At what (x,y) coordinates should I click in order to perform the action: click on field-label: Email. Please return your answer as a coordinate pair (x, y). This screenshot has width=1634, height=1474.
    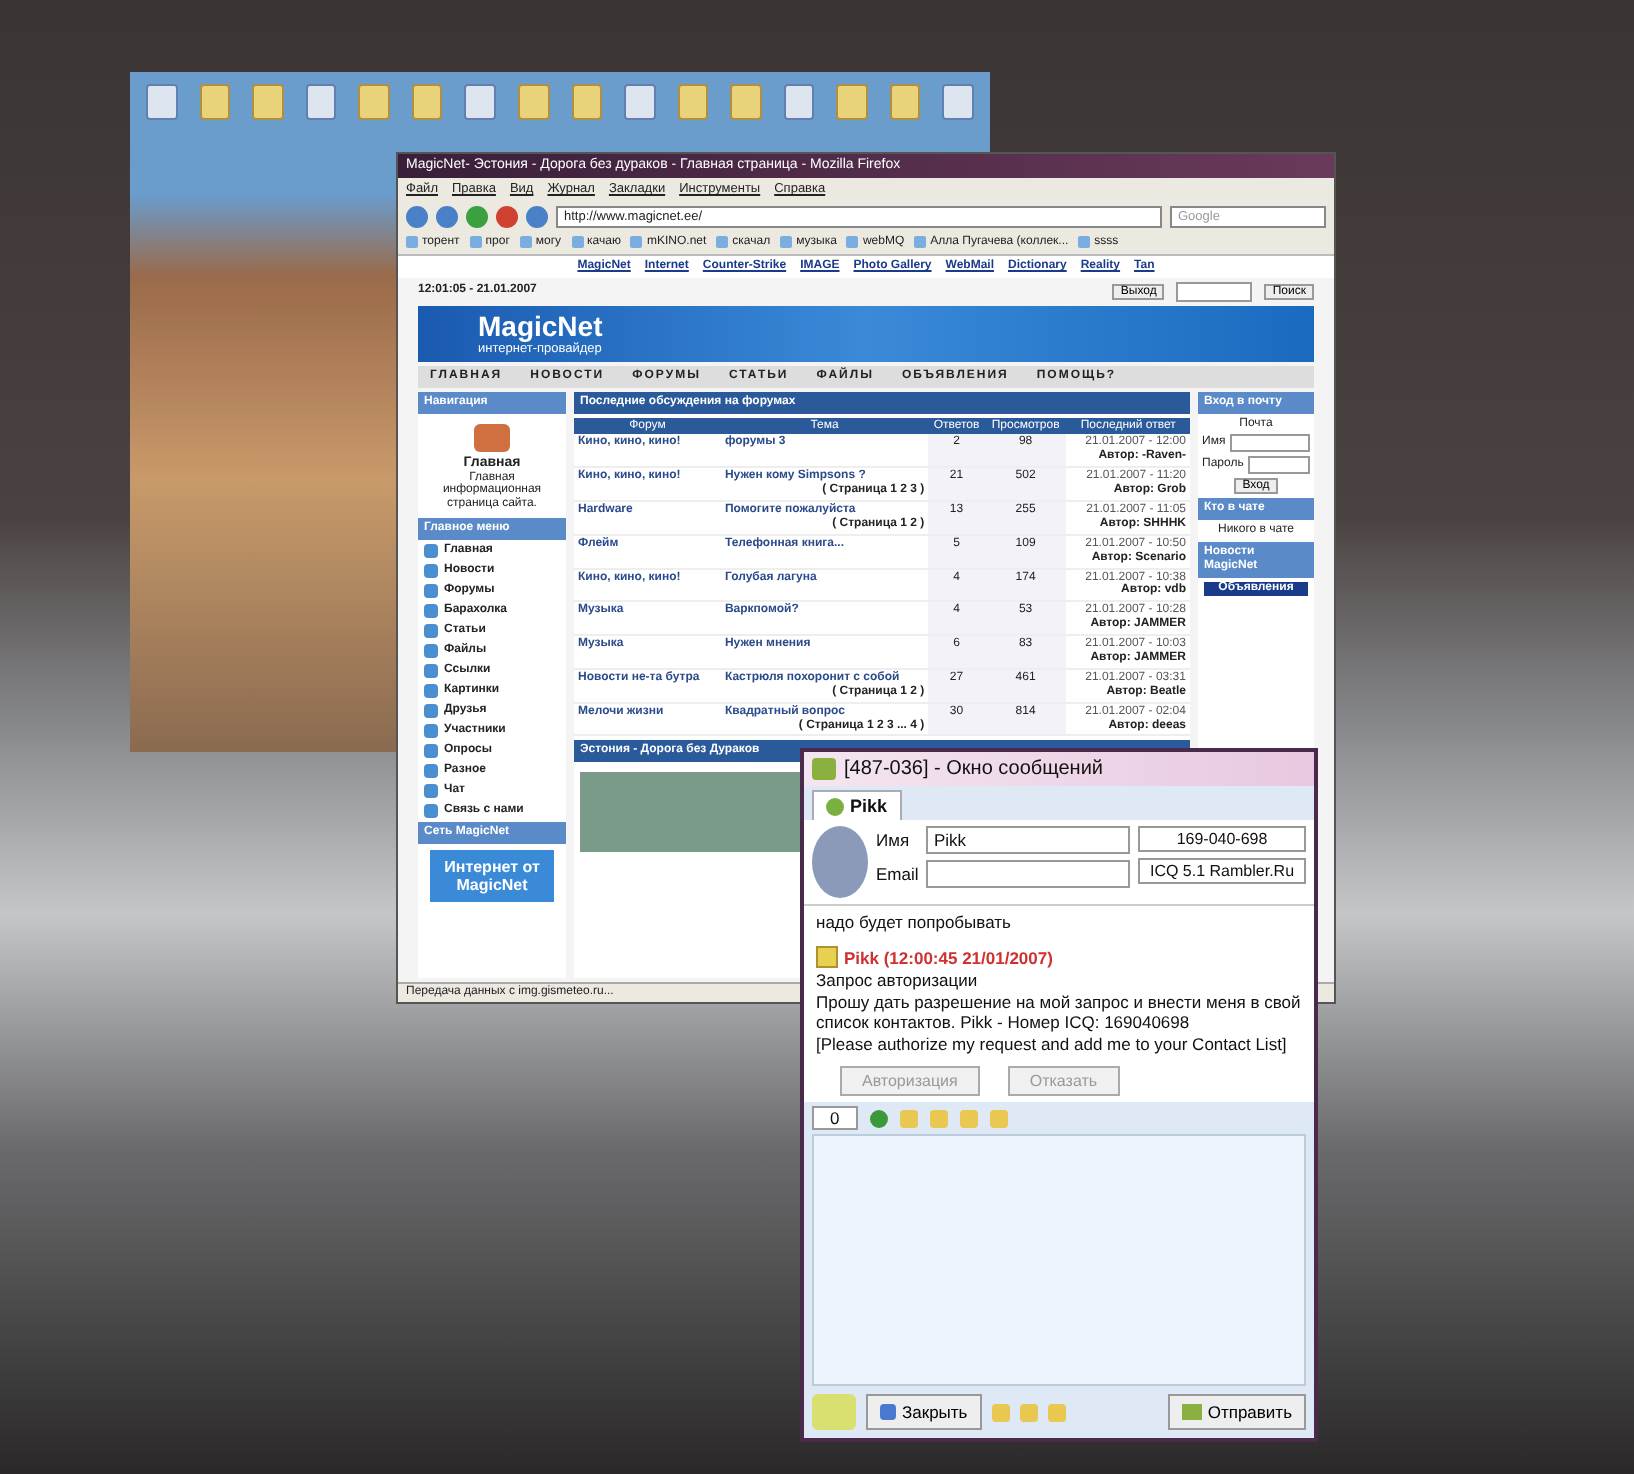
    Looking at the image, I should click on (898, 874).